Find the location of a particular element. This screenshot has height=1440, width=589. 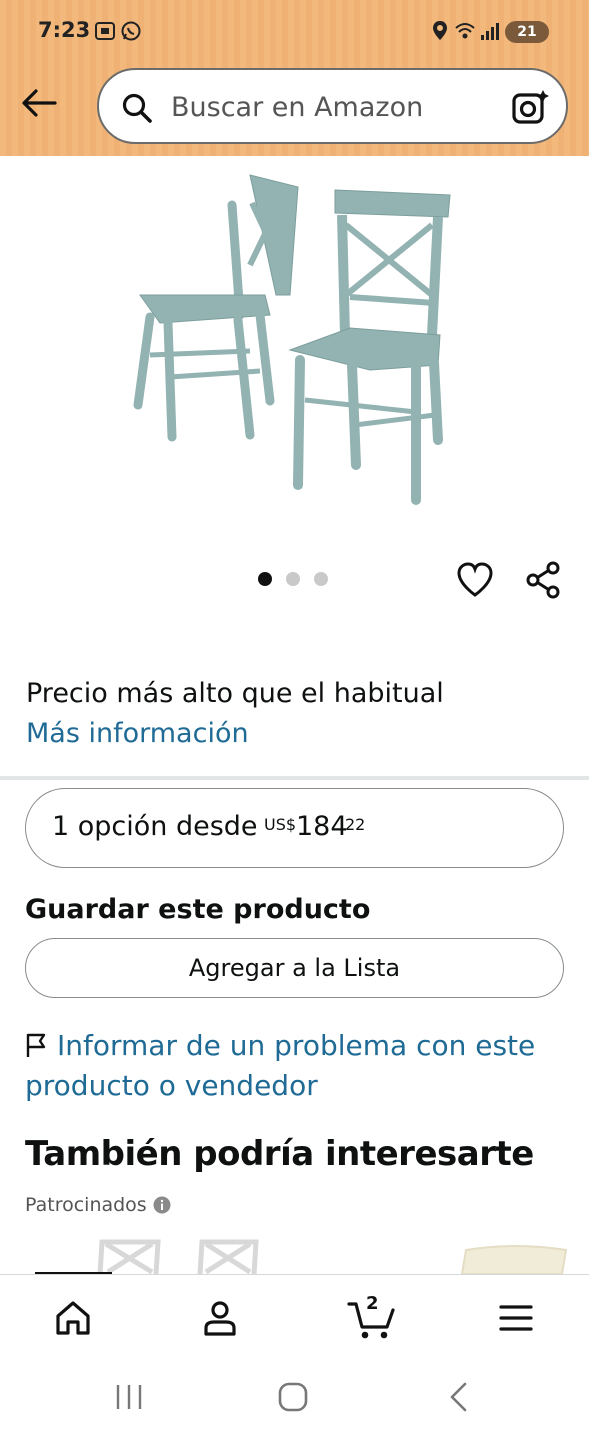

back-button is located at coordinates (39, 103).